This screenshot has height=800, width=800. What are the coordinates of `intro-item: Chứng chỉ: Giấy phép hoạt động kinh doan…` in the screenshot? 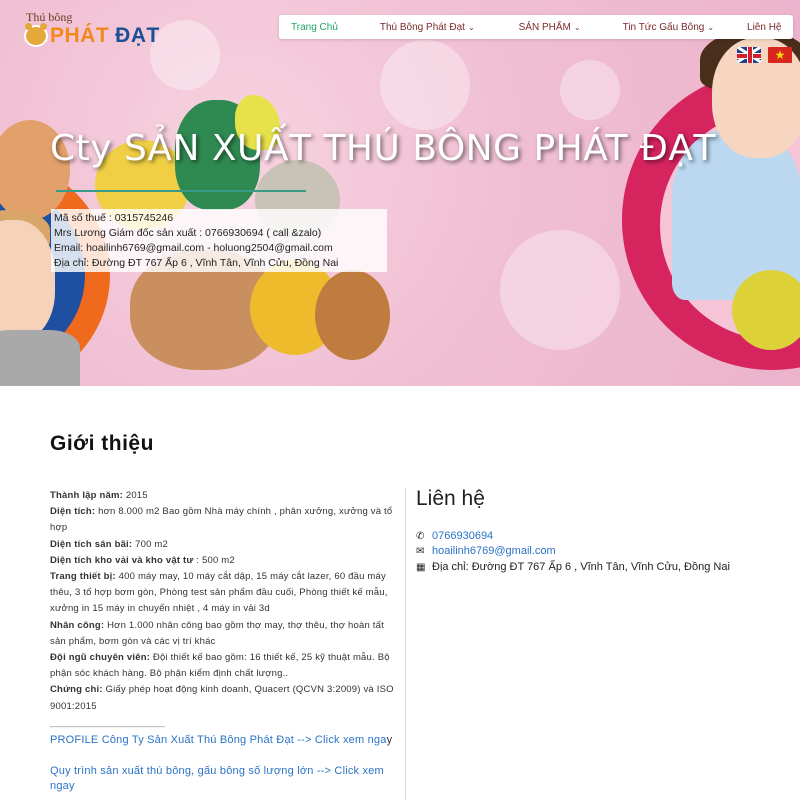 It's located at (222, 698).